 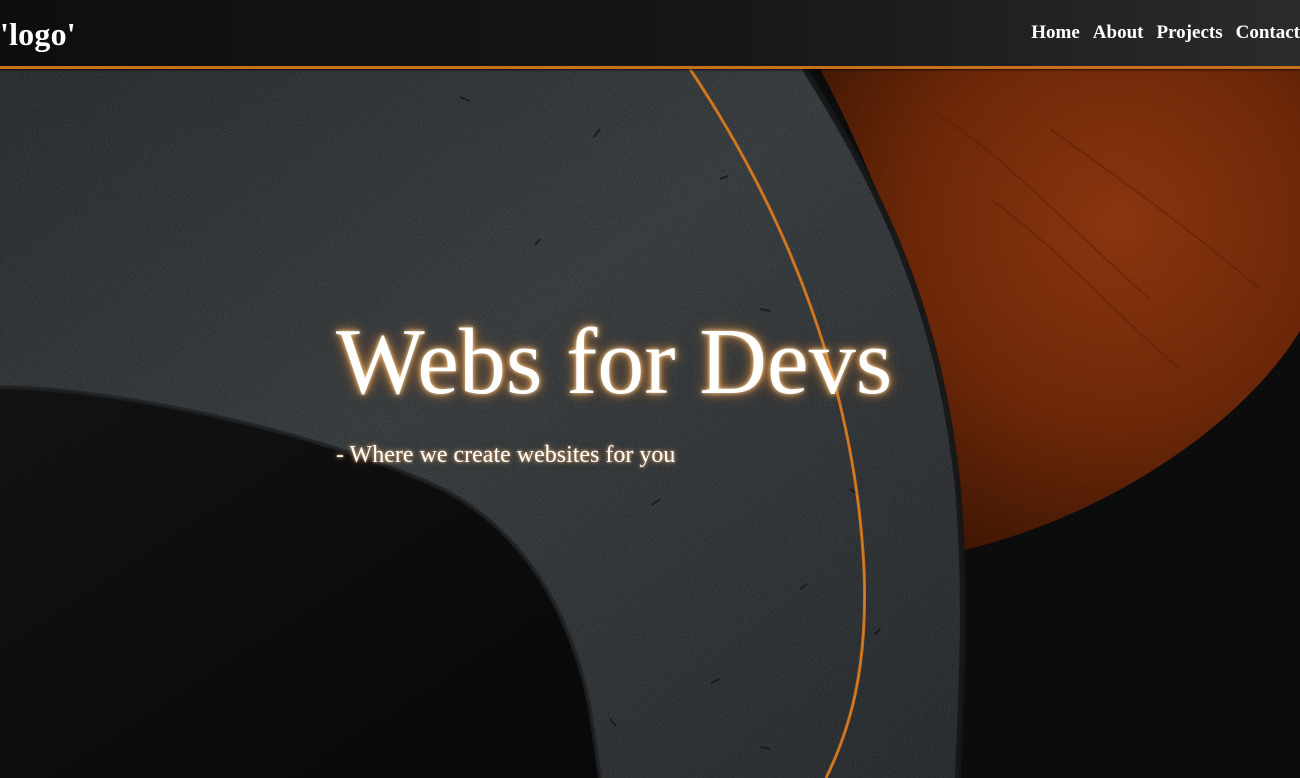 What do you see at coordinates (38, 34) in the screenshot?
I see `site-logo: 'logo'` at bounding box center [38, 34].